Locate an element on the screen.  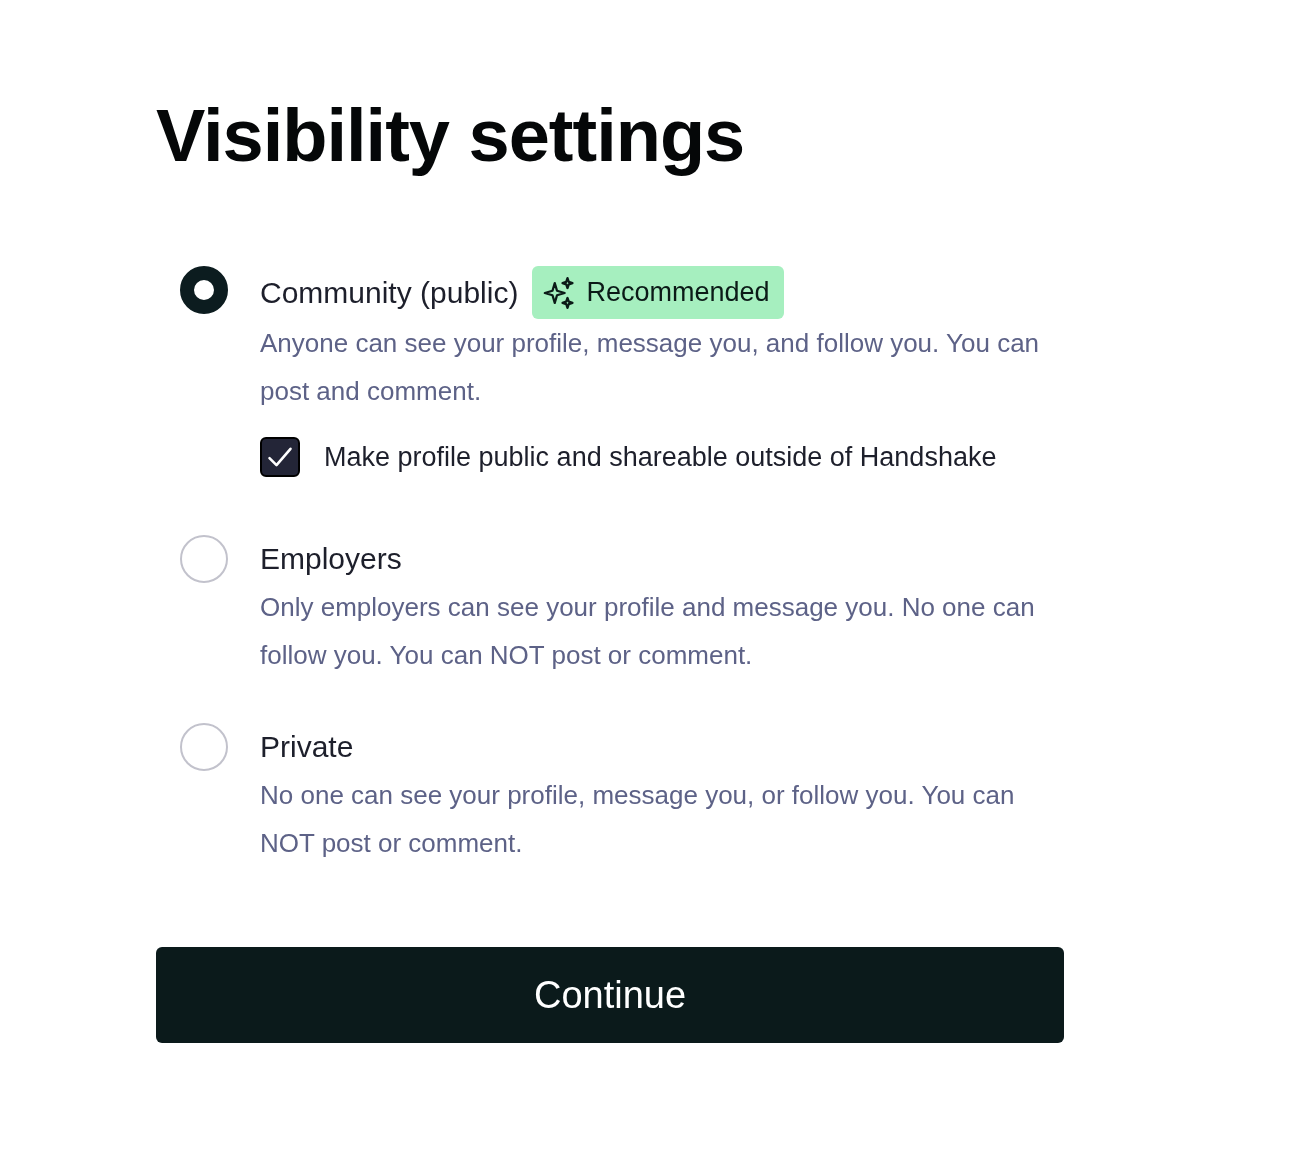
checkbox is located at coordinates (280, 457).